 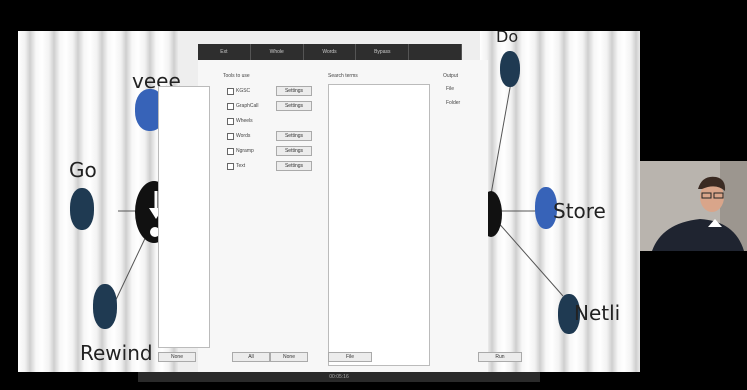 I want to click on left-list-box, so click(x=184, y=217).